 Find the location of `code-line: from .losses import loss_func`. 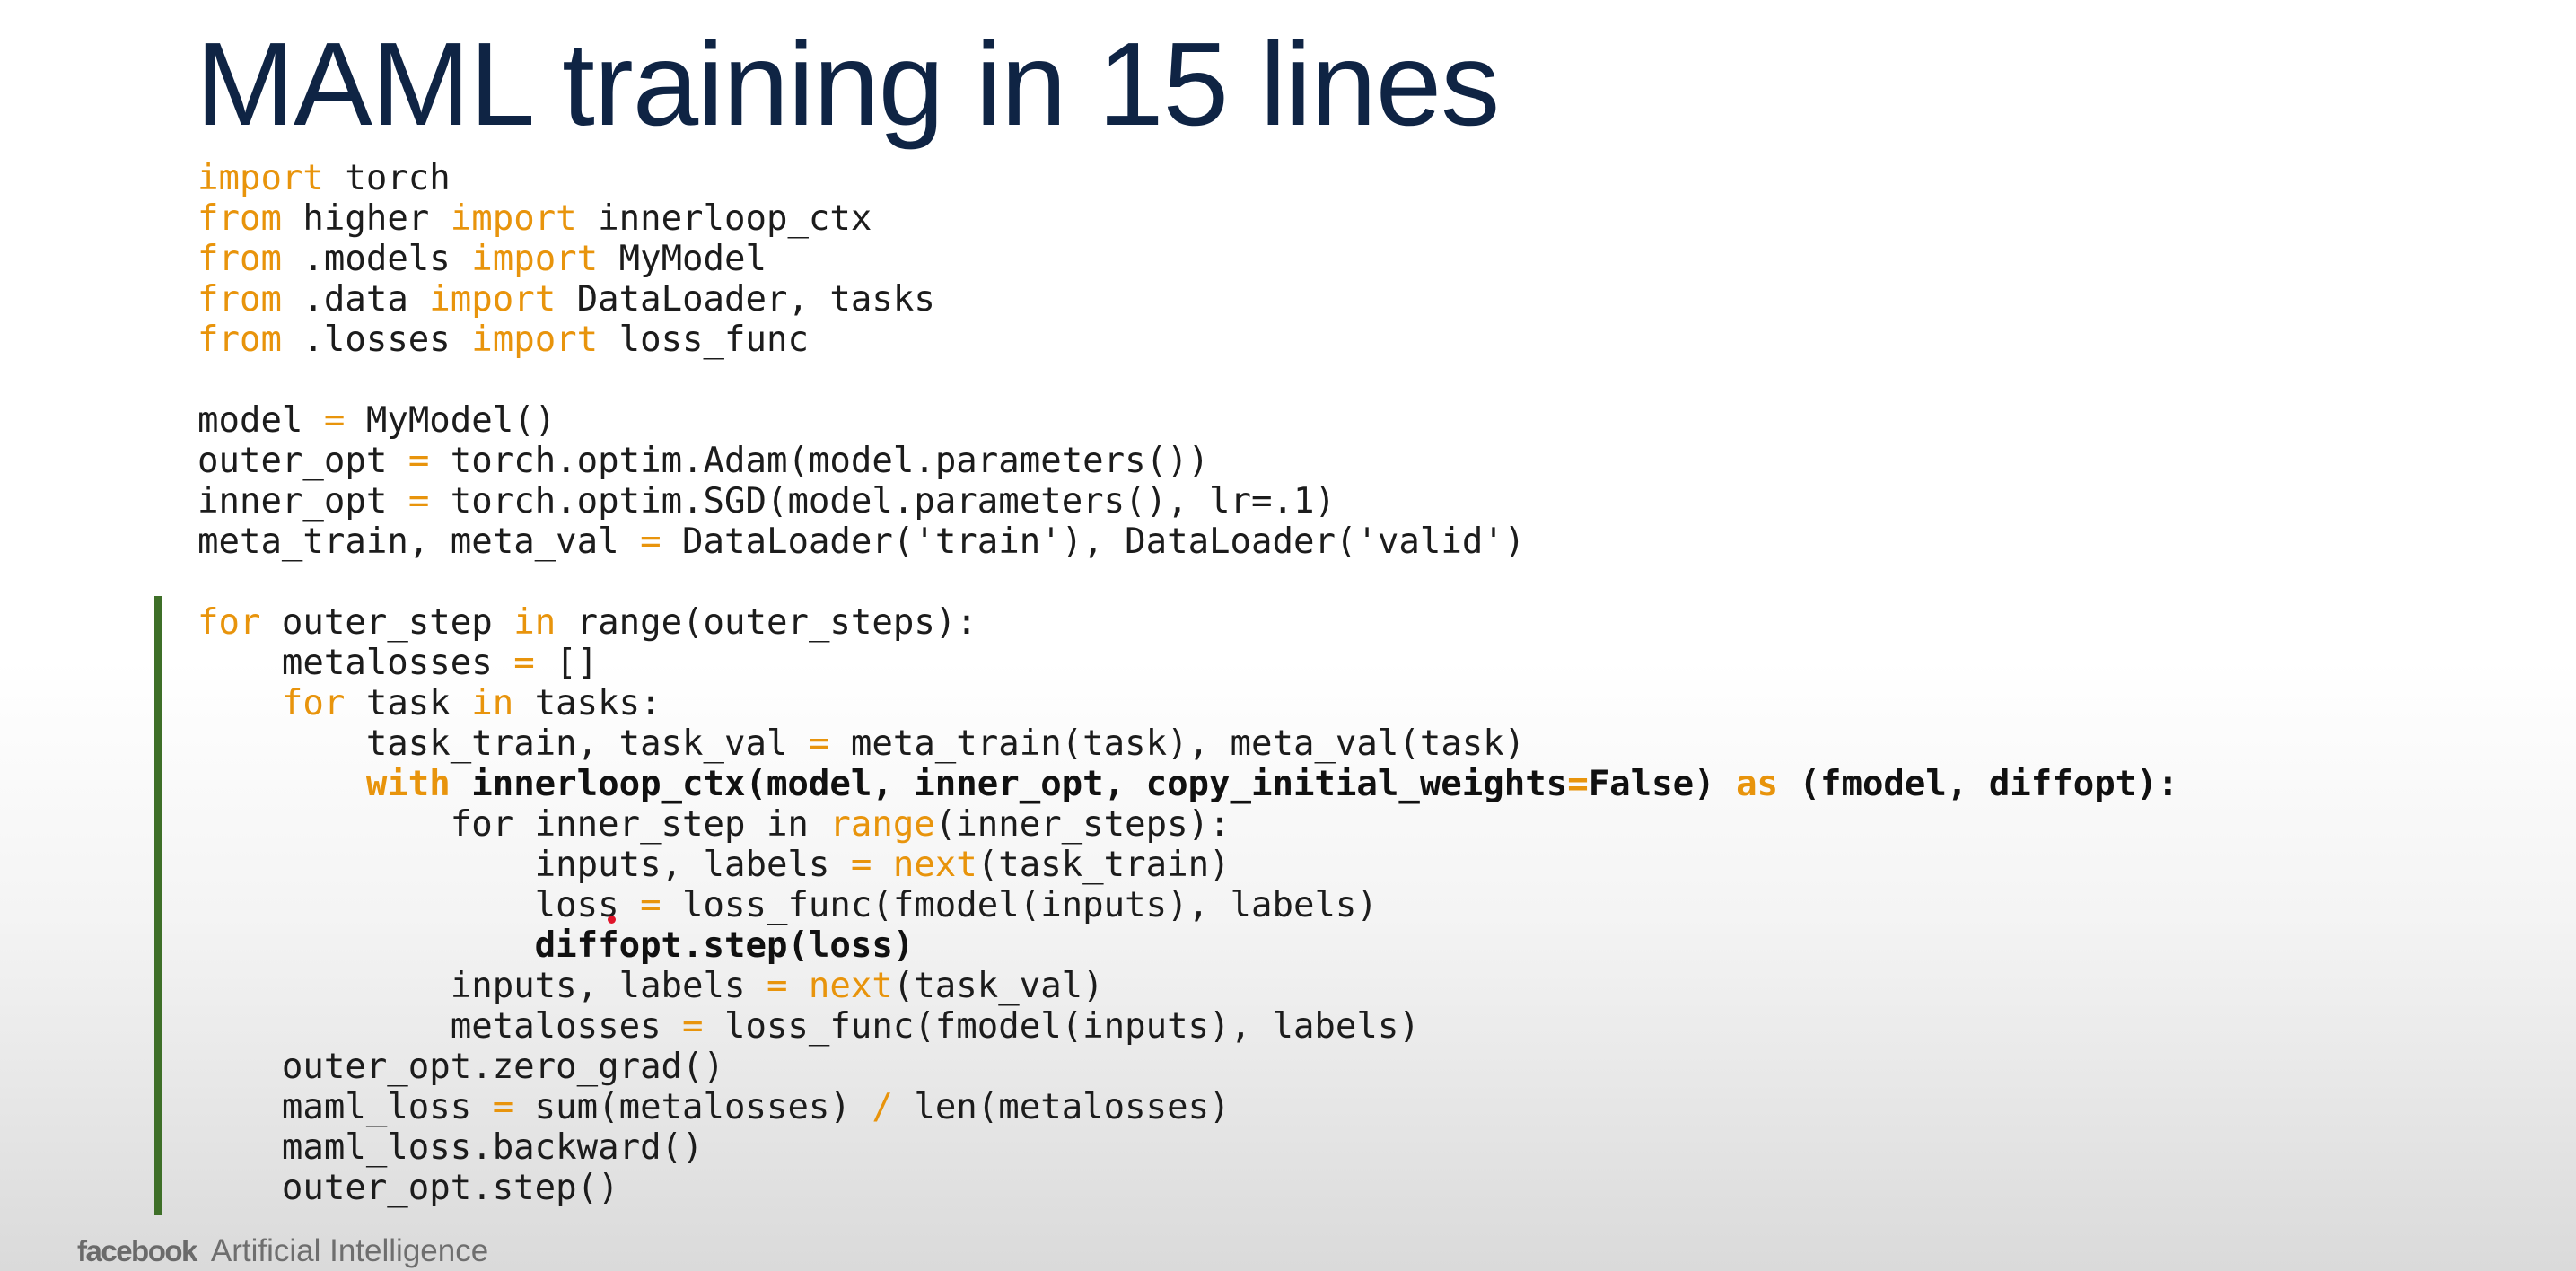

code-line: from .losses import loss_func is located at coordinates (1187, 340).